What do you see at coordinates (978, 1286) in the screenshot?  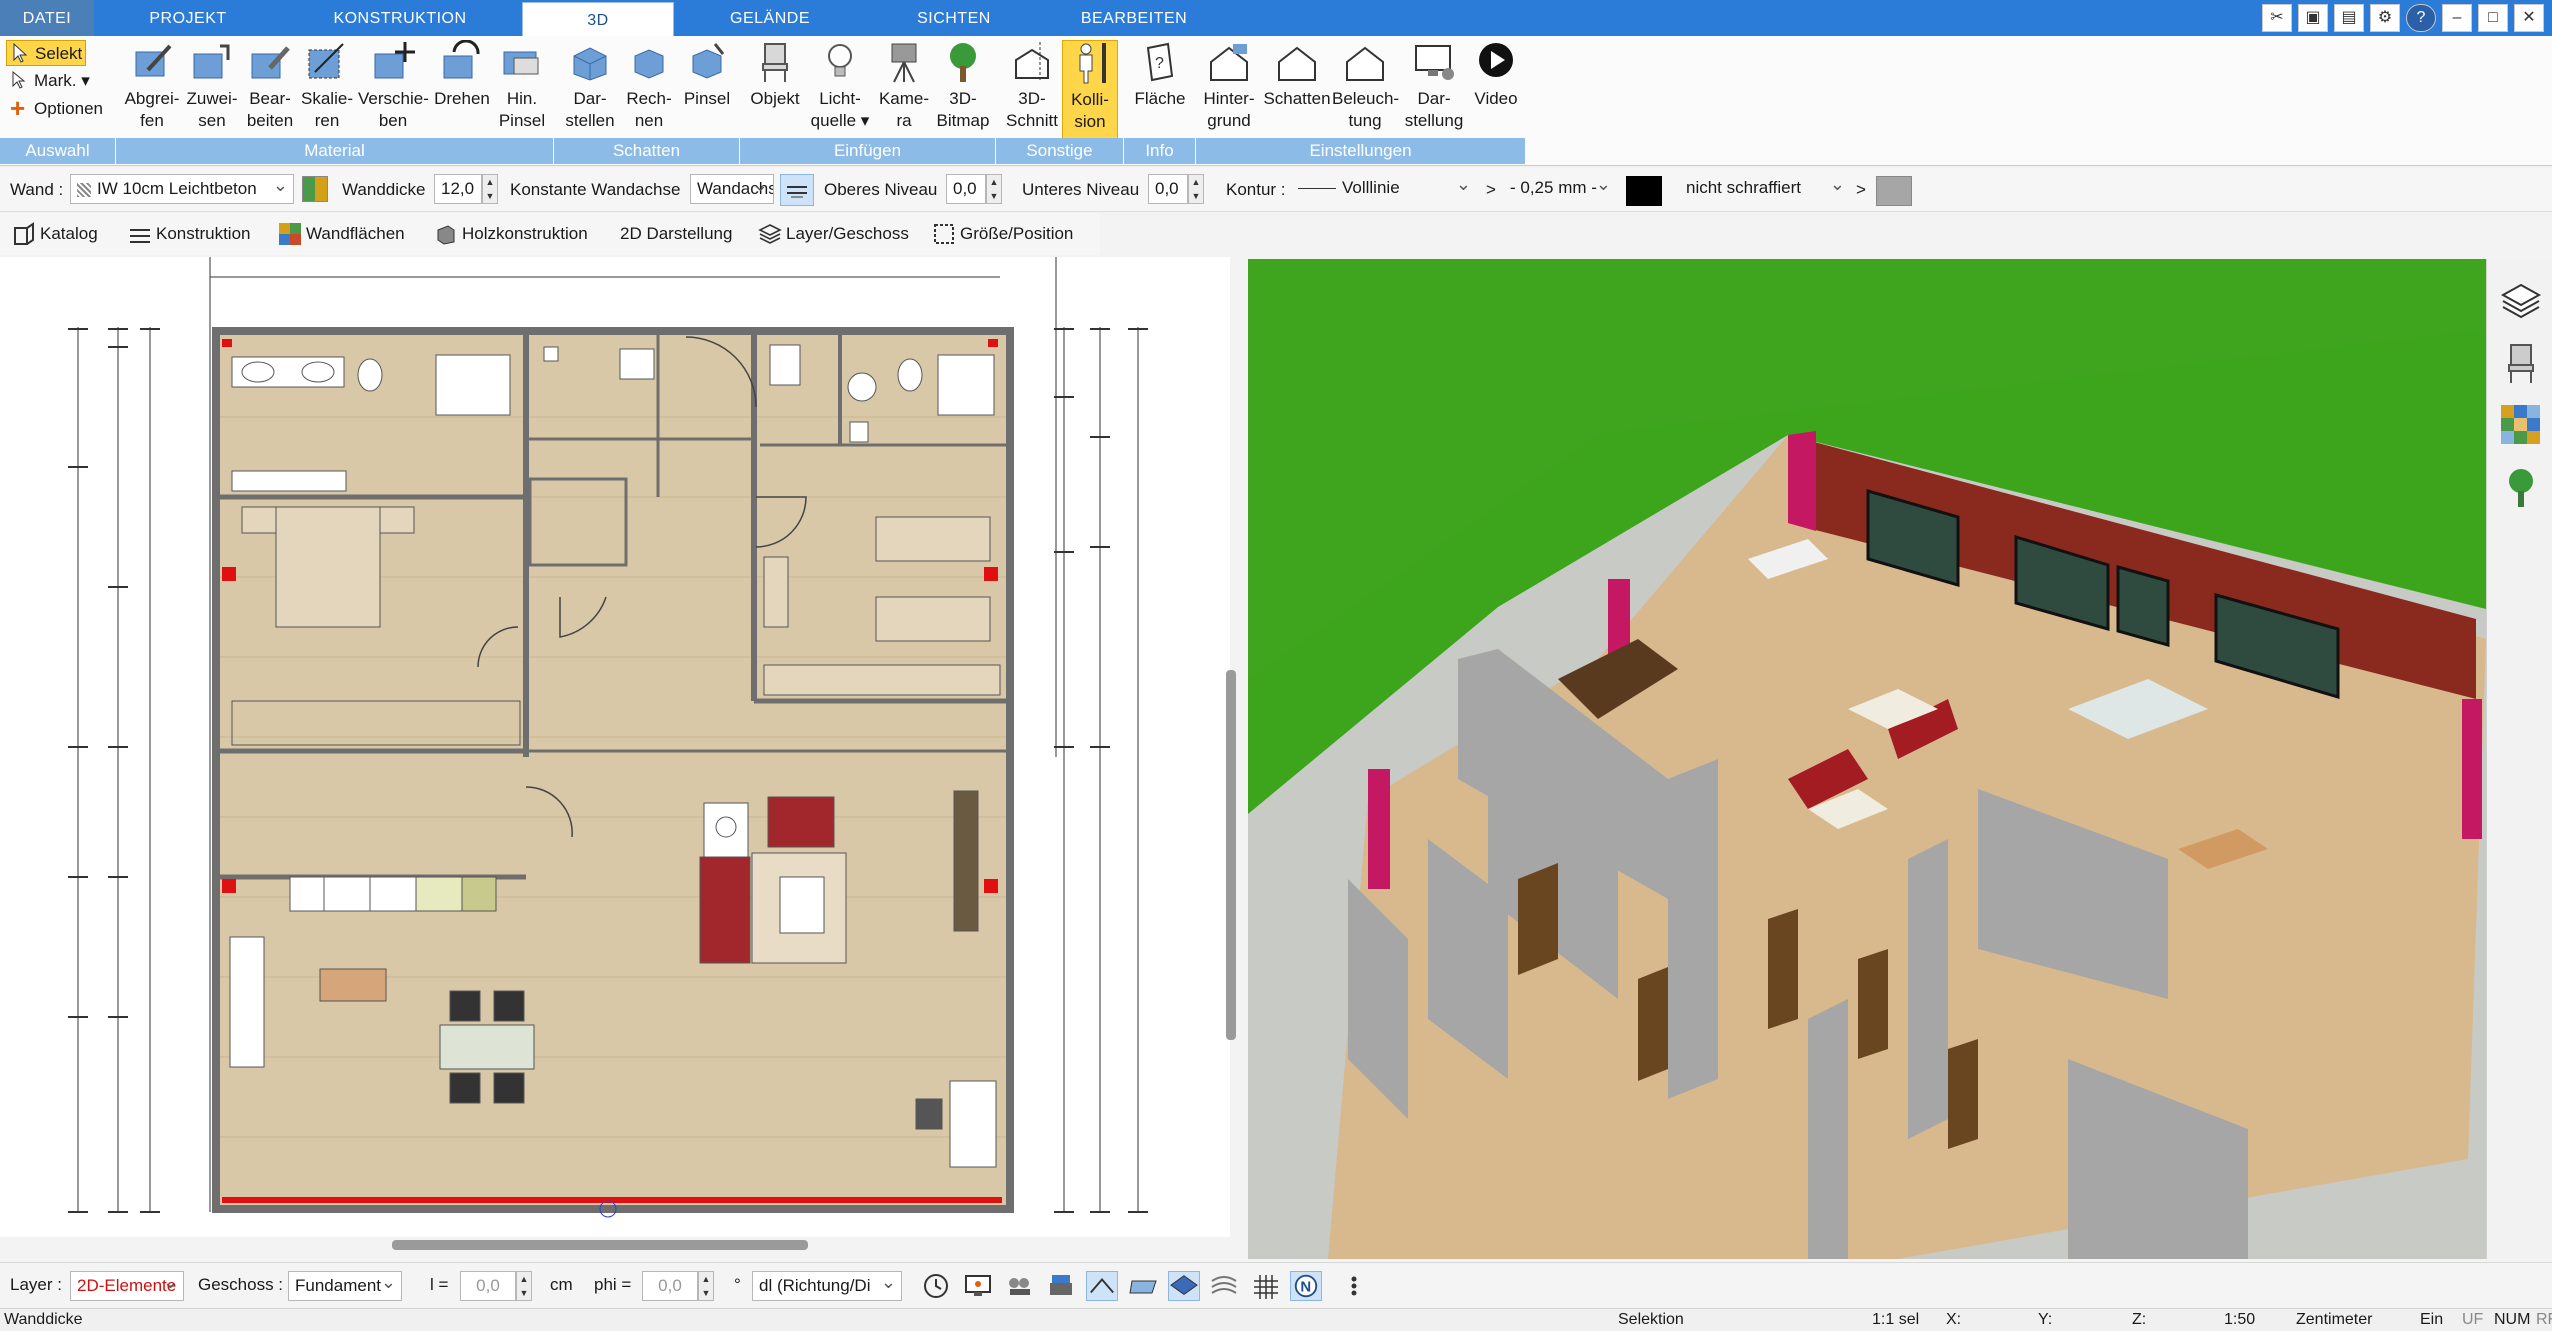 I see `monitor-icon` at bounding box center [978, 1286].